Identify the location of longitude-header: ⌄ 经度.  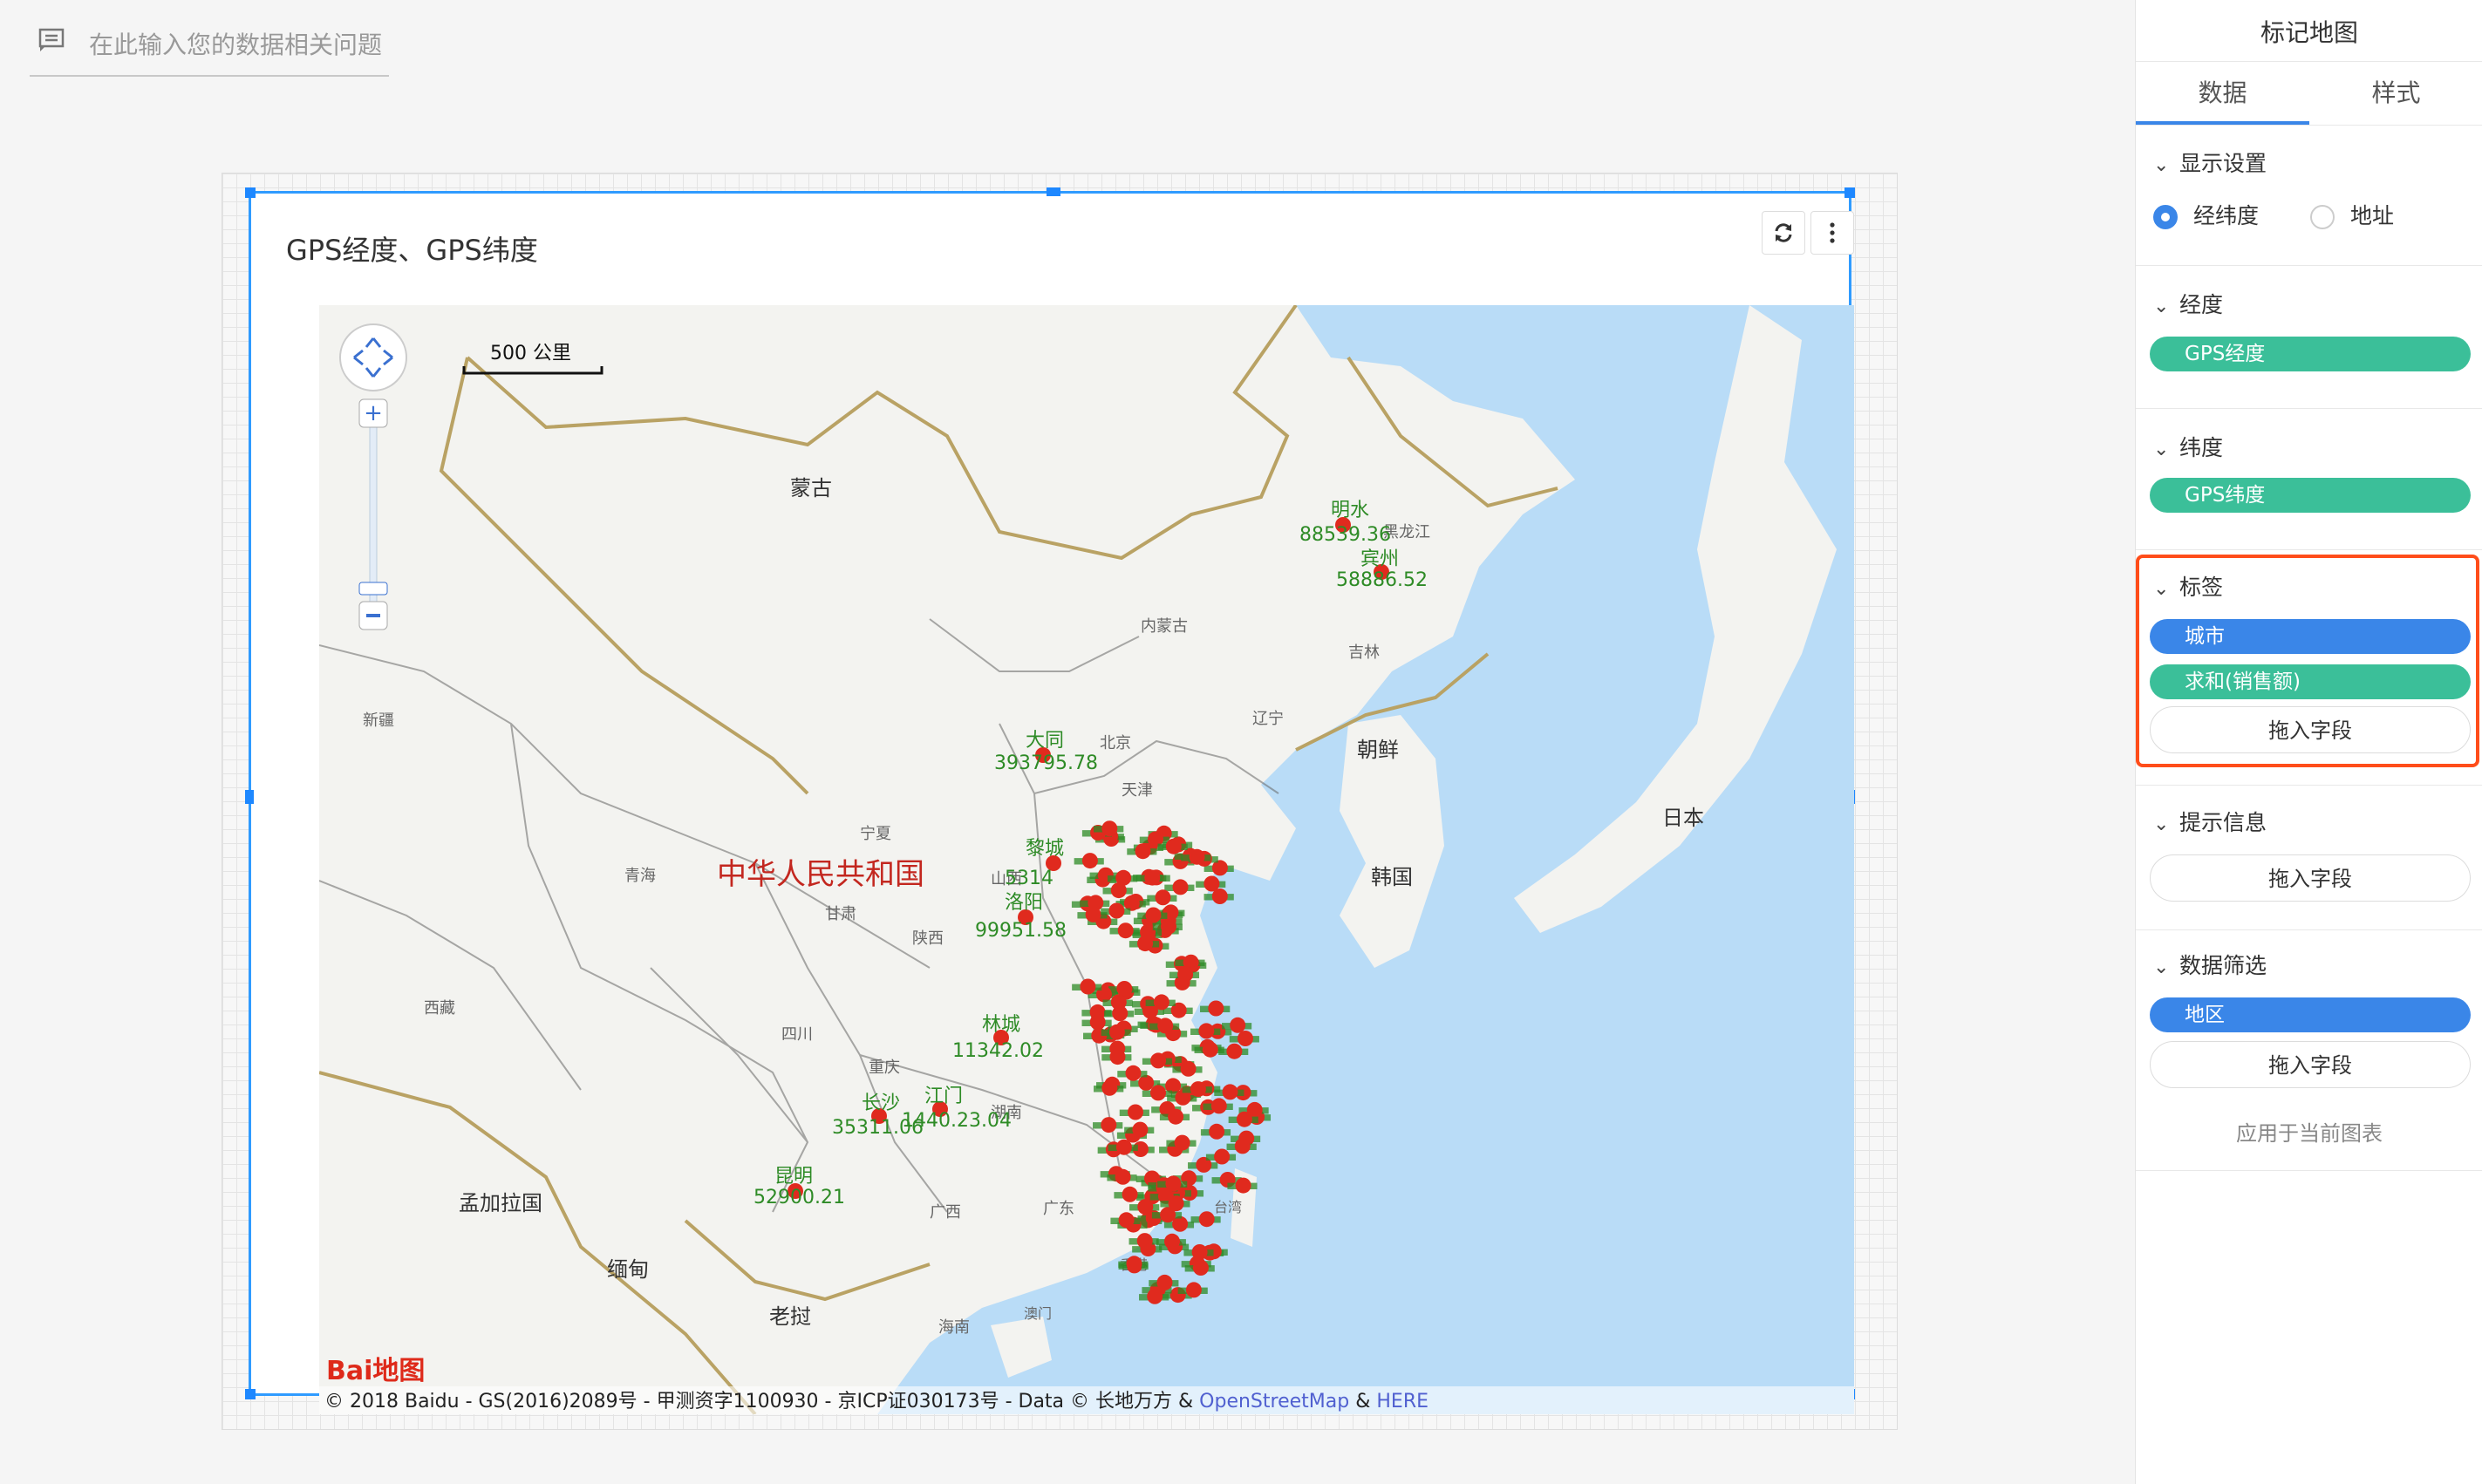
(2188, 303).